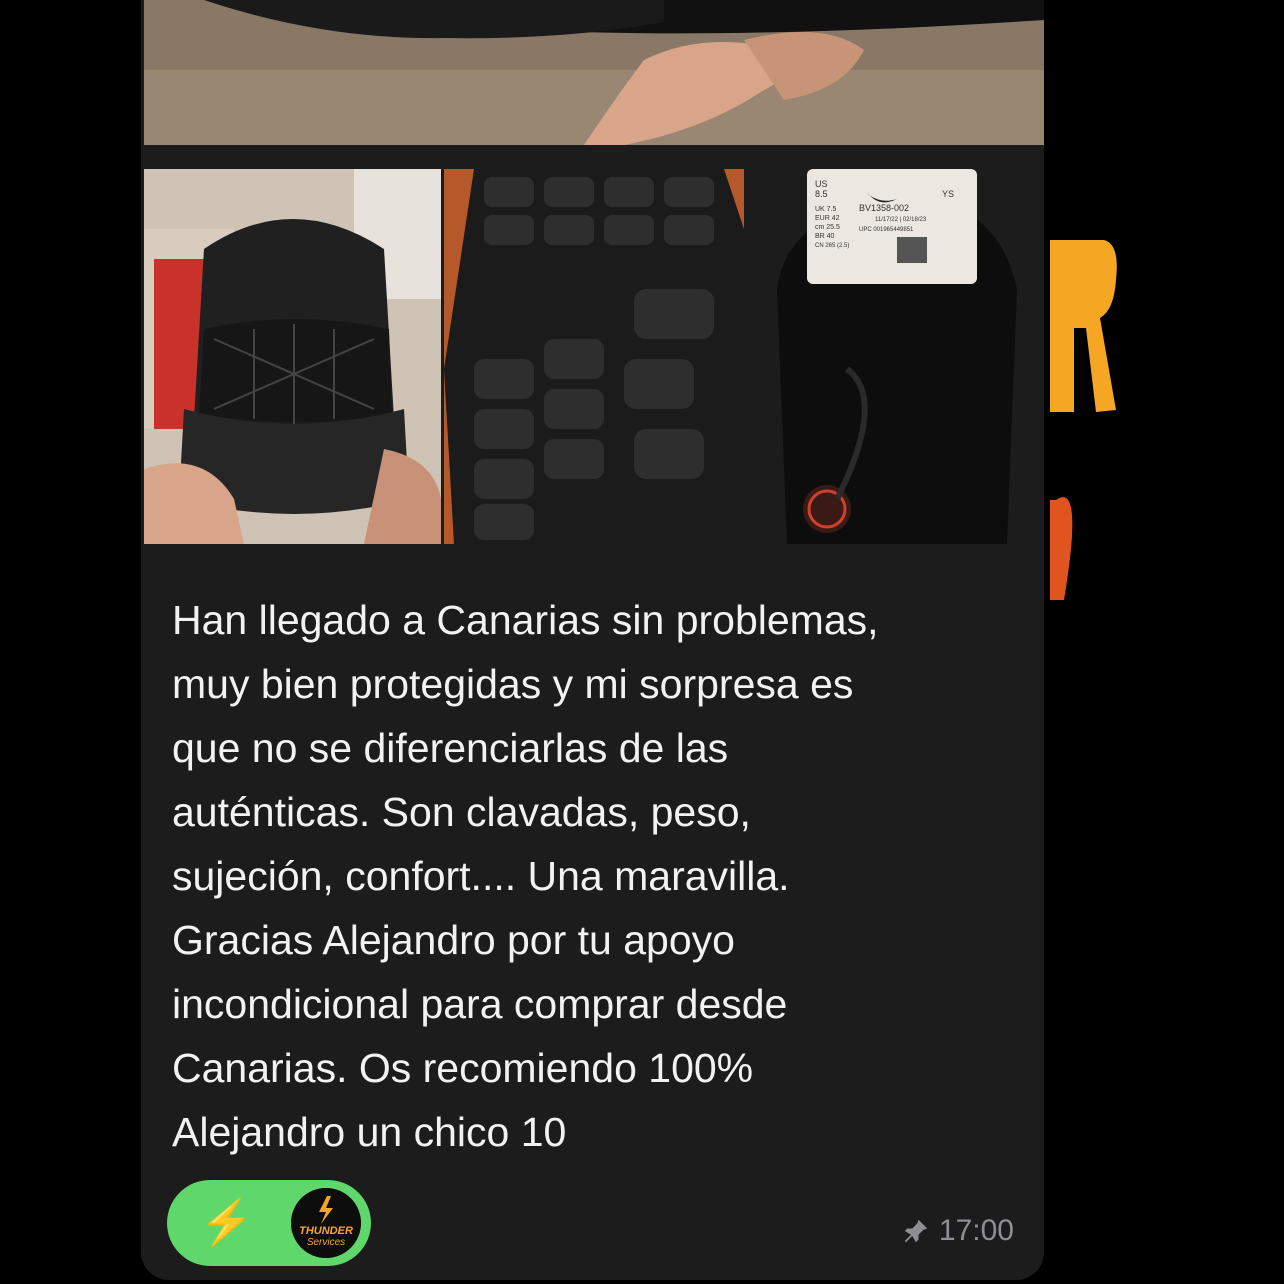 This screenshot has width=1284, height=1284. I want to click on label-eur: EUR 42, so click(827, 218).